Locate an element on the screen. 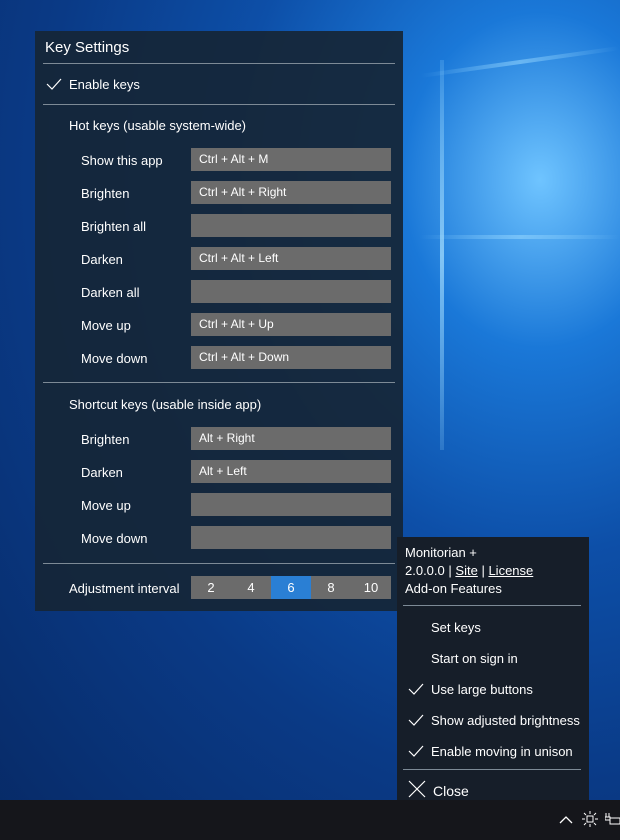 Image resolution: width=620 pixels, height=840 pixels. hotkey-label: Darken all is located at coordinates (110, 292).